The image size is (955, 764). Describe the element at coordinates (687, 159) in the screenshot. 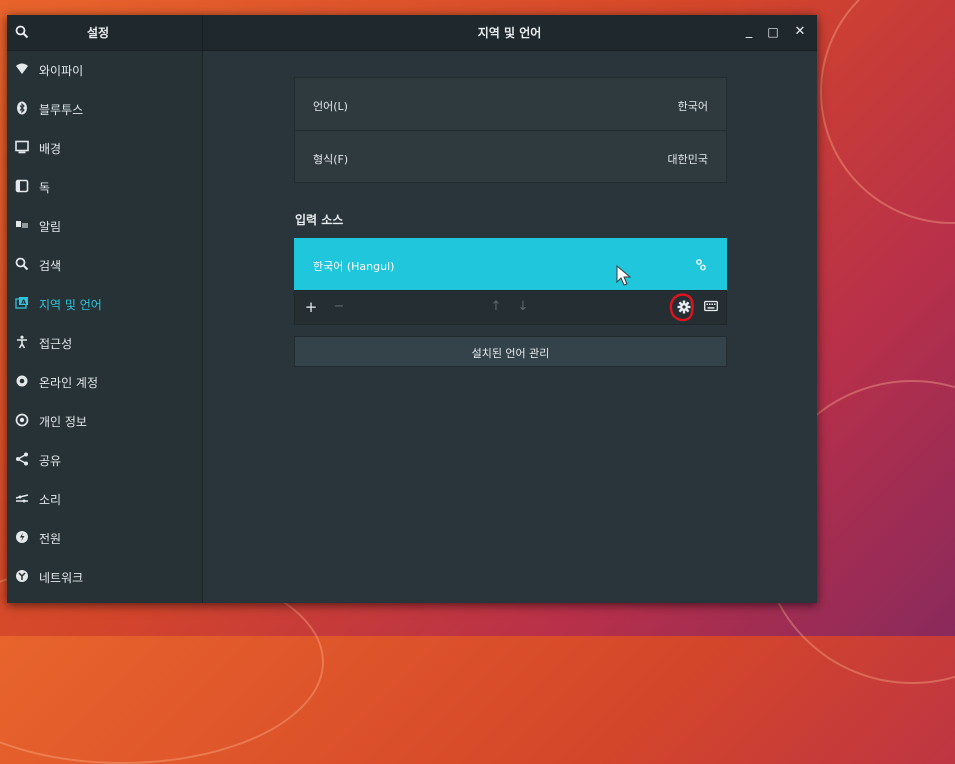

I see `formats-value: 대한민국` at that location.